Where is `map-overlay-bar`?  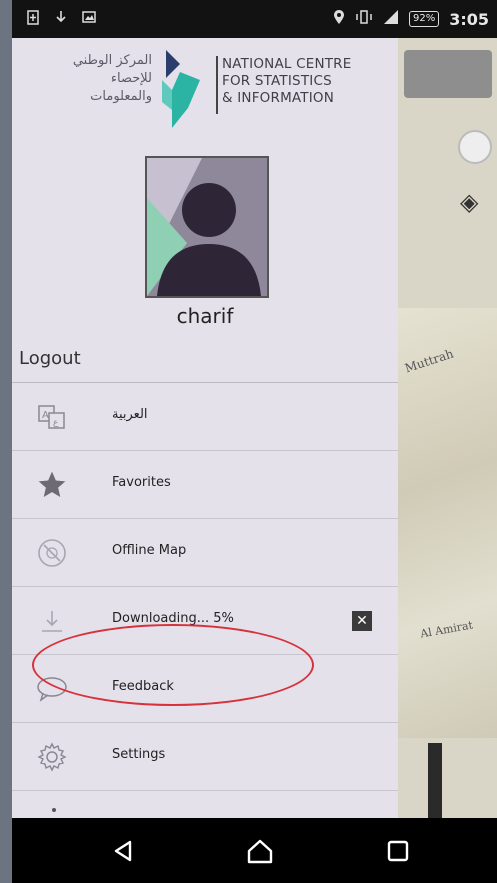 map-overlay-bar is located at coordinates (435, 780).